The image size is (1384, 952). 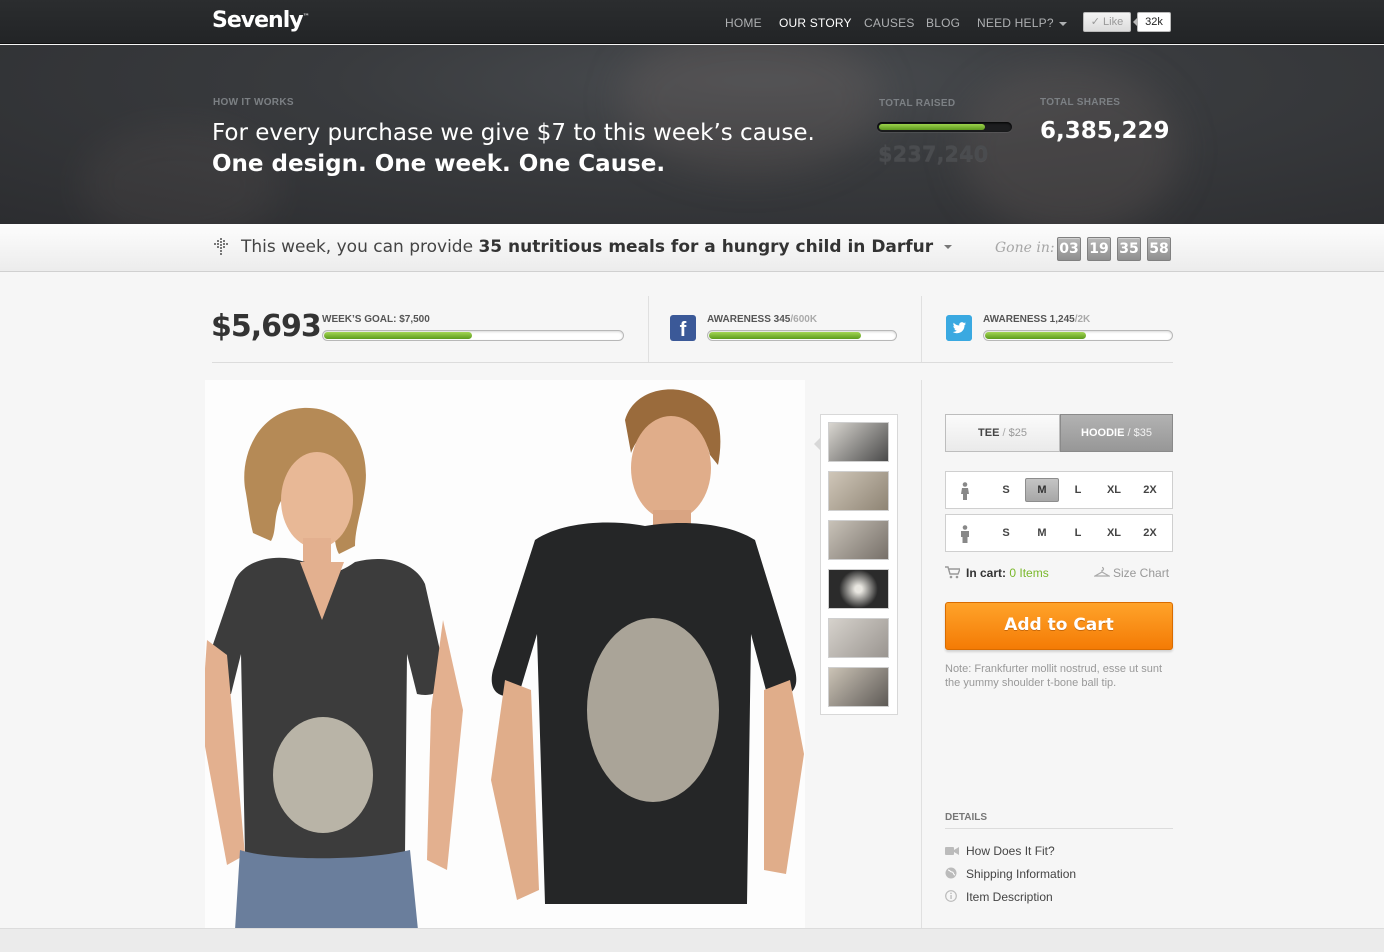 What do you see at coordinates (1009, 897) in the screenshot?
I see `item-description-link: Item Description` at bounding box center [1009, 897].